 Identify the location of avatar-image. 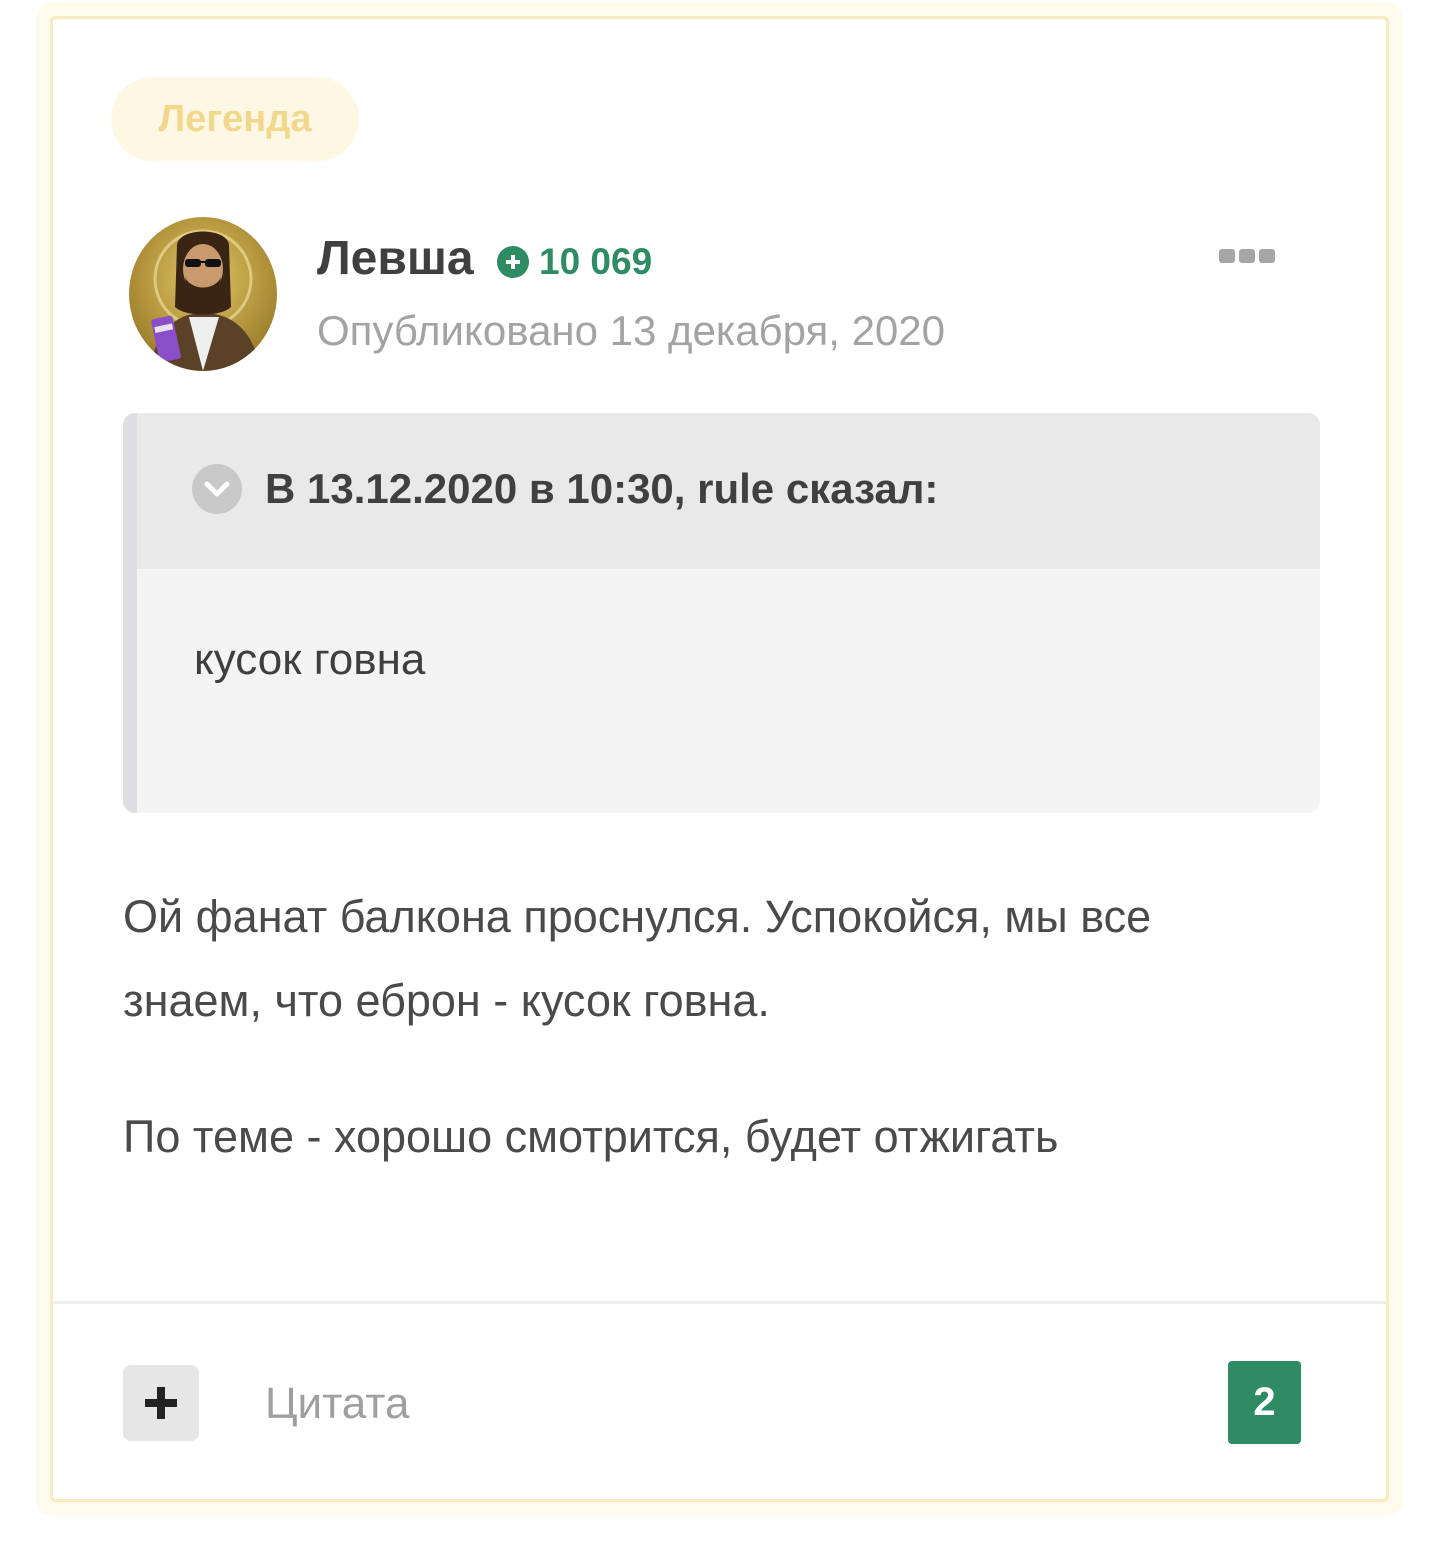
(203, 294).